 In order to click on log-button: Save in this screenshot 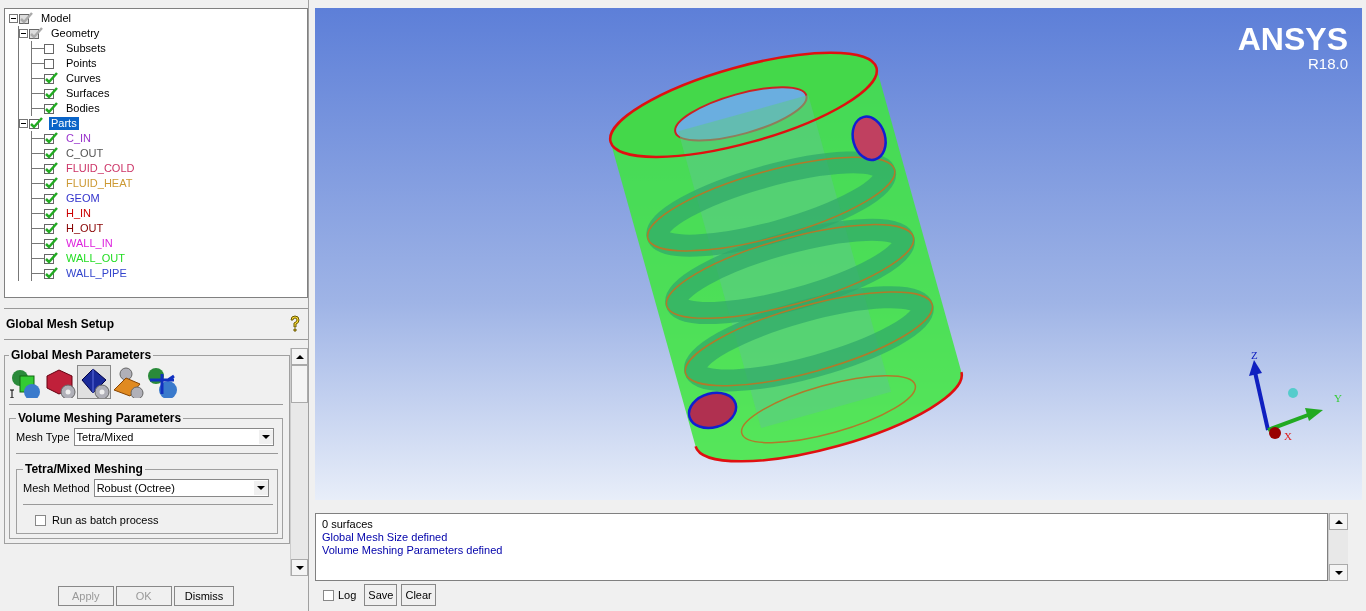, I will do `click(381, 595)`.